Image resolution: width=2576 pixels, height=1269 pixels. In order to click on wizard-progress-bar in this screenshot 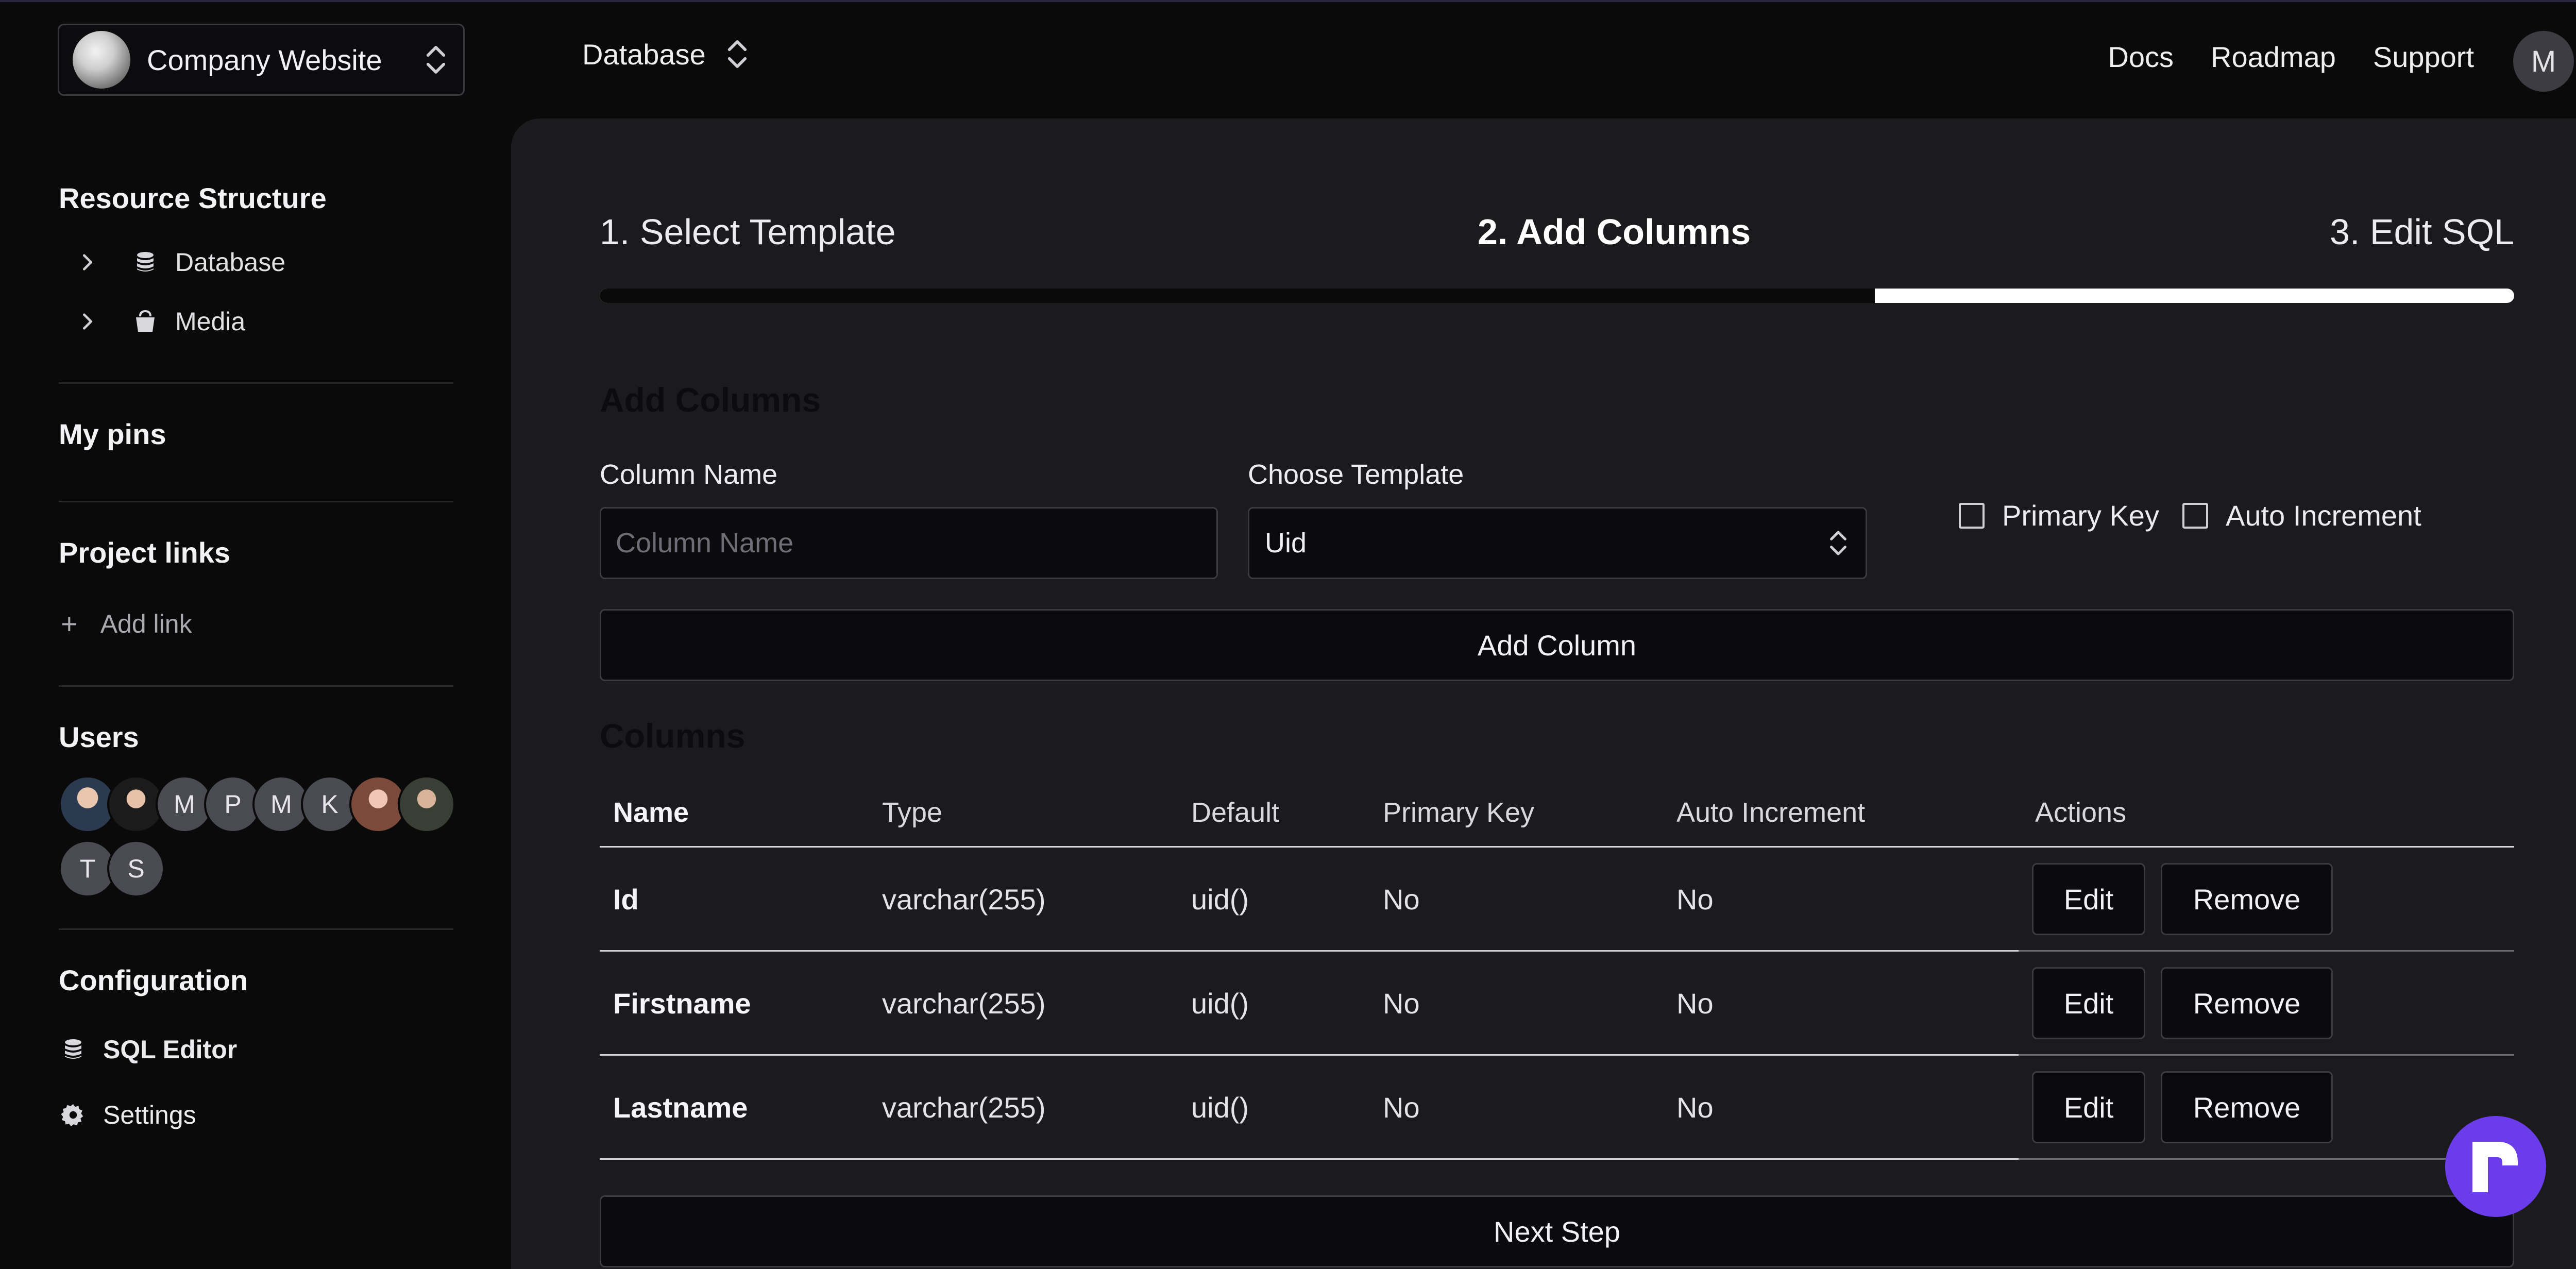, I will do `click(1557, 296)`.